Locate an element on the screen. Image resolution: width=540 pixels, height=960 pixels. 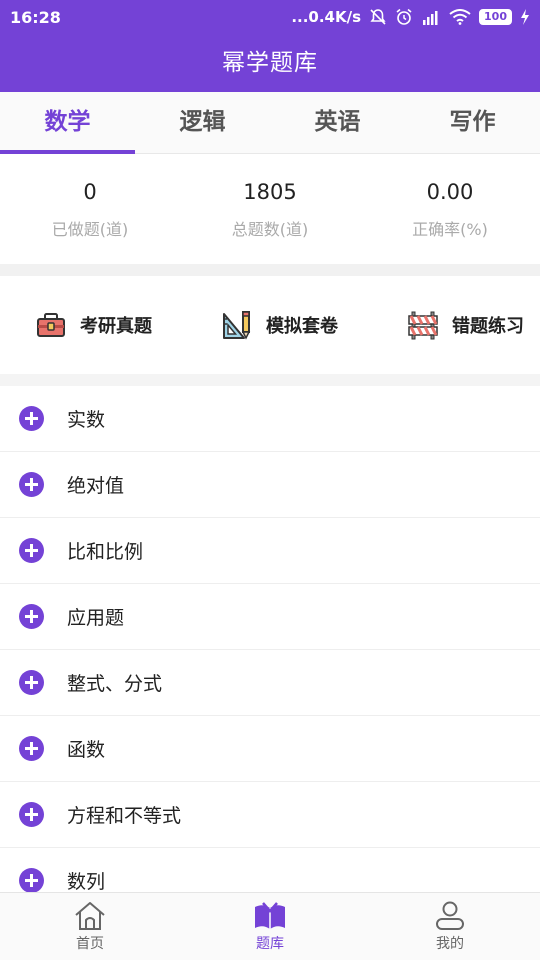
stat-value: 1805 is located at coordinates (270, 192).